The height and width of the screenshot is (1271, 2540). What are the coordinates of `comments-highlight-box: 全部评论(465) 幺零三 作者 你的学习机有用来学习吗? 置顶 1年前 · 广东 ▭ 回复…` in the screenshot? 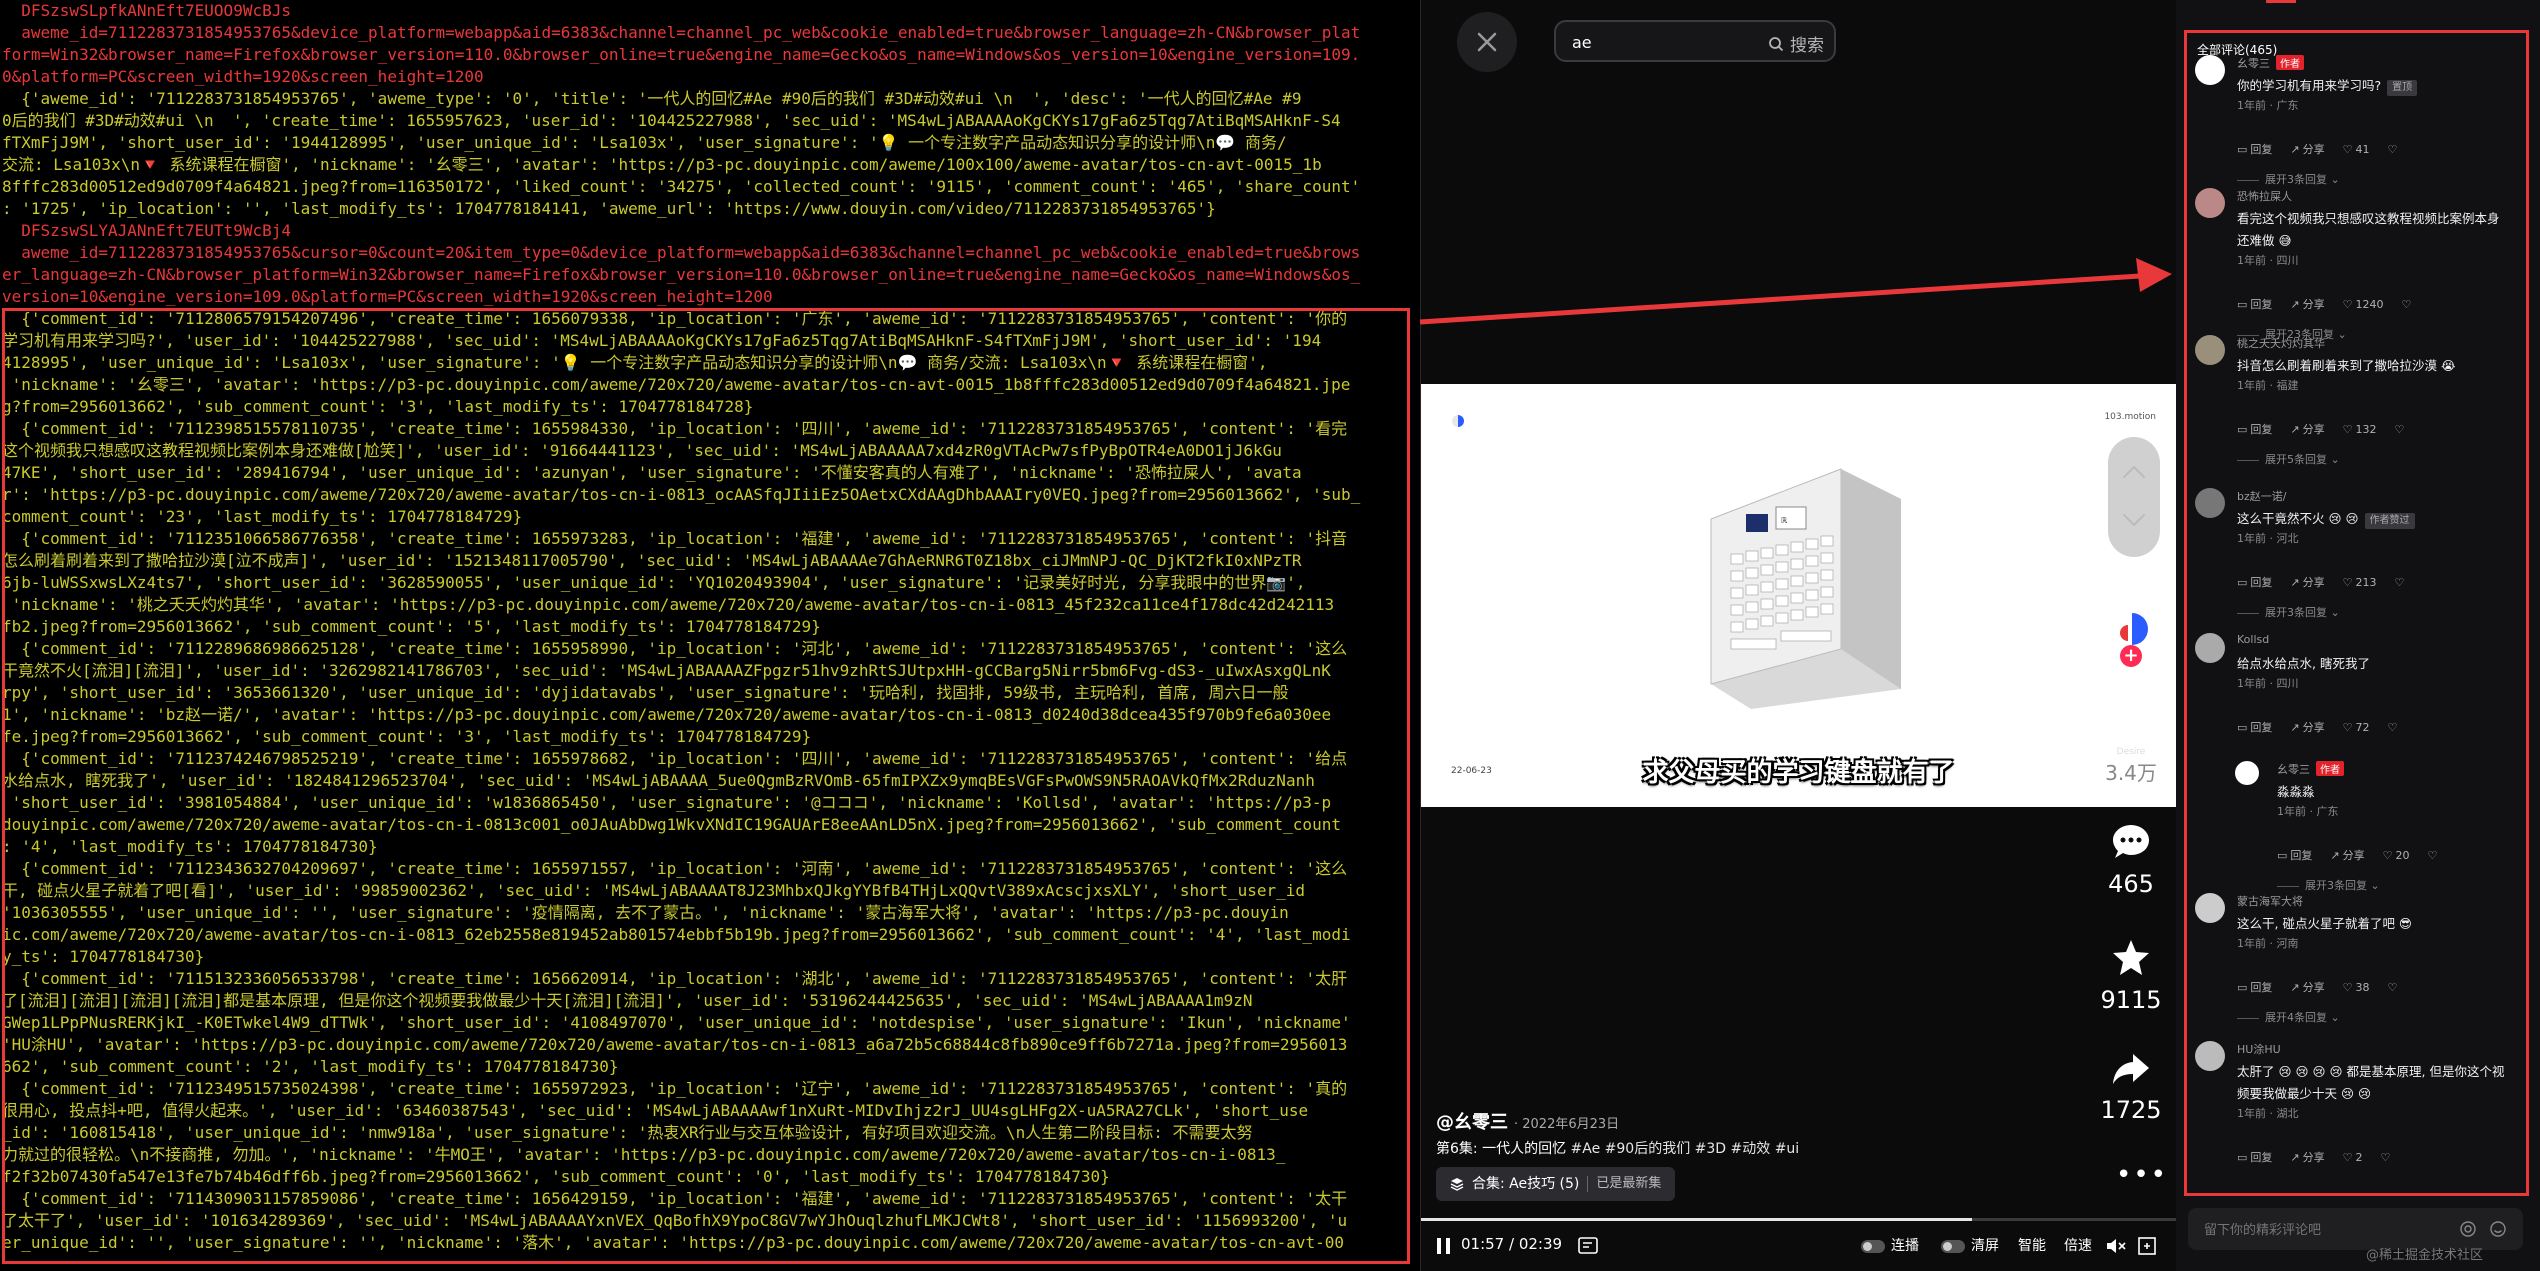 It's located at (2356, 613).